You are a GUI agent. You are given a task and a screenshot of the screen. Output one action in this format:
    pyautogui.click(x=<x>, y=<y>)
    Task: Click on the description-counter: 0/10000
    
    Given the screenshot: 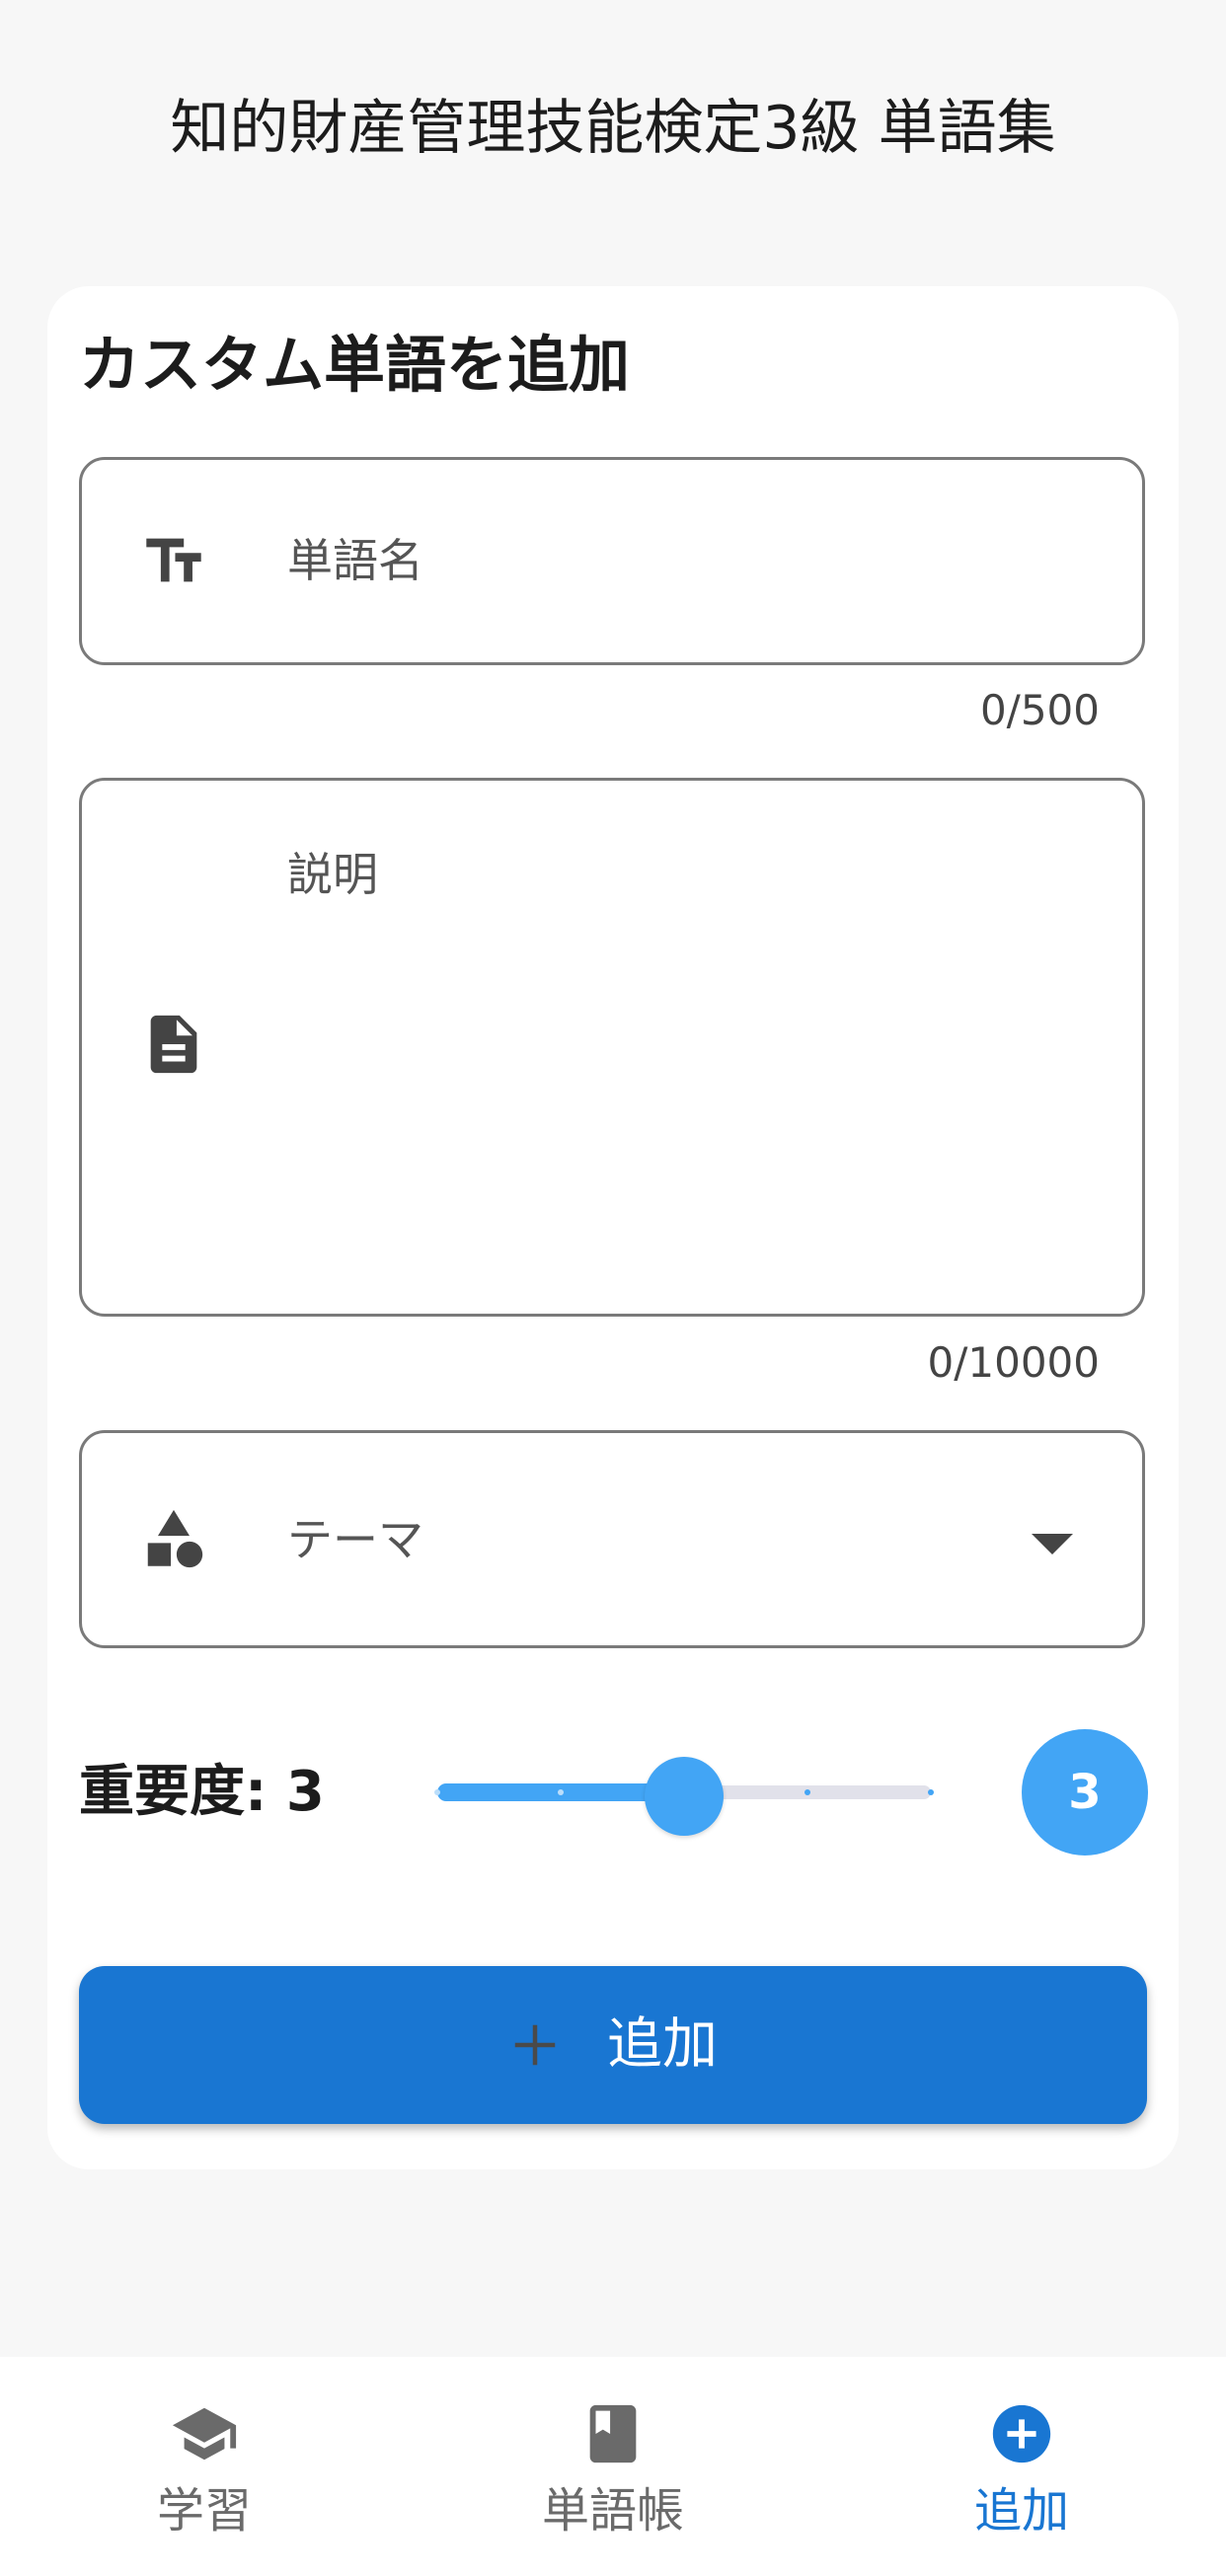 What is the action you would take?
    pyautogui.click(x=1013, y=1363)
    